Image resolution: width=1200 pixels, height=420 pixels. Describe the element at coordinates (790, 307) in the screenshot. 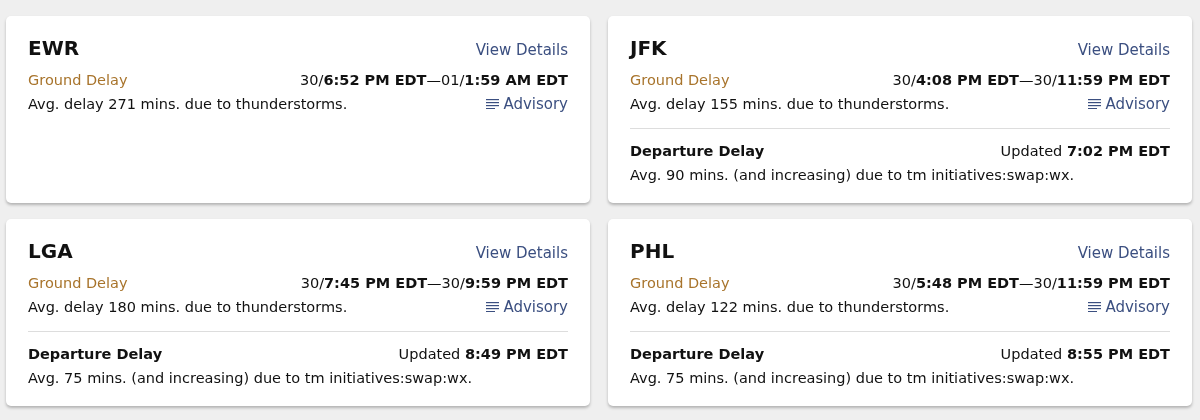

I see `delay-description: Avg. delay 122 mins. due to thunderstorms.` at that location.